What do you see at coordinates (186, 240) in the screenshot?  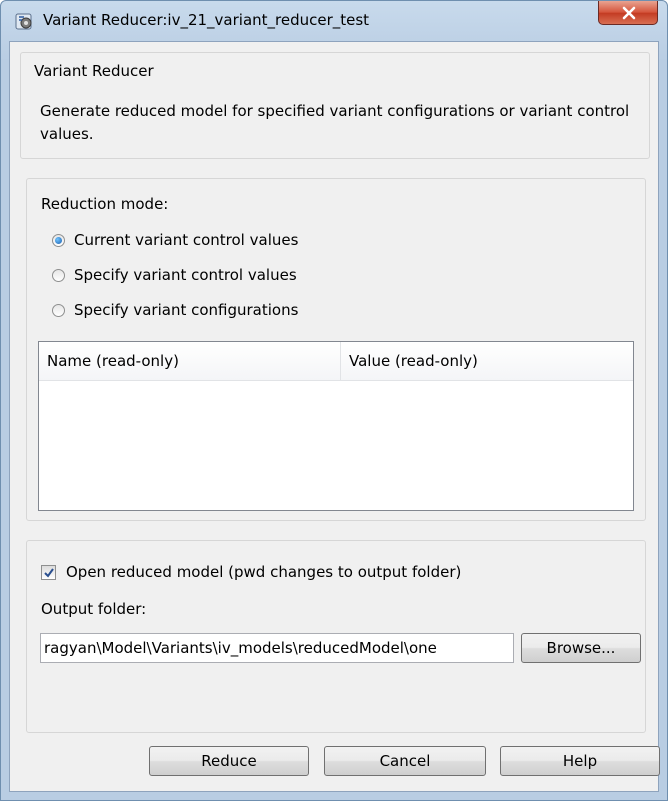 I see `radio-label: Current variant control values` at bounding box center [186, 240].